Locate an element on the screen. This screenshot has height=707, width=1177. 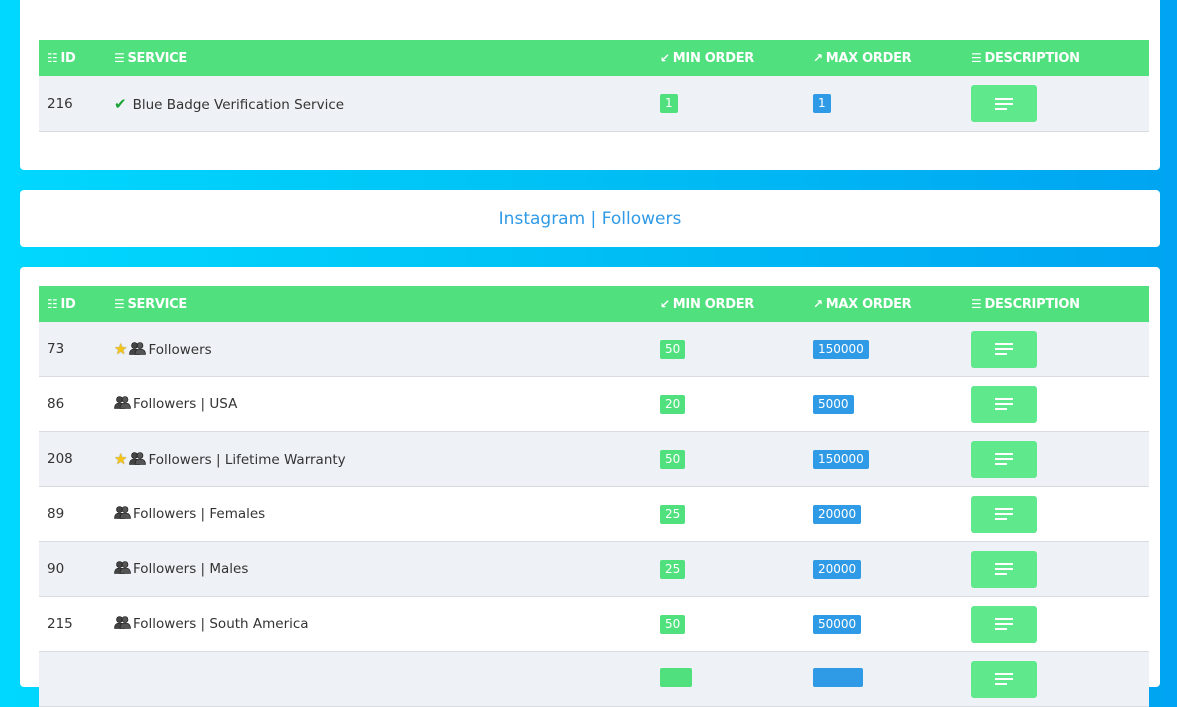
max-order-cell: 50000 is located at coordinates (892, 624).